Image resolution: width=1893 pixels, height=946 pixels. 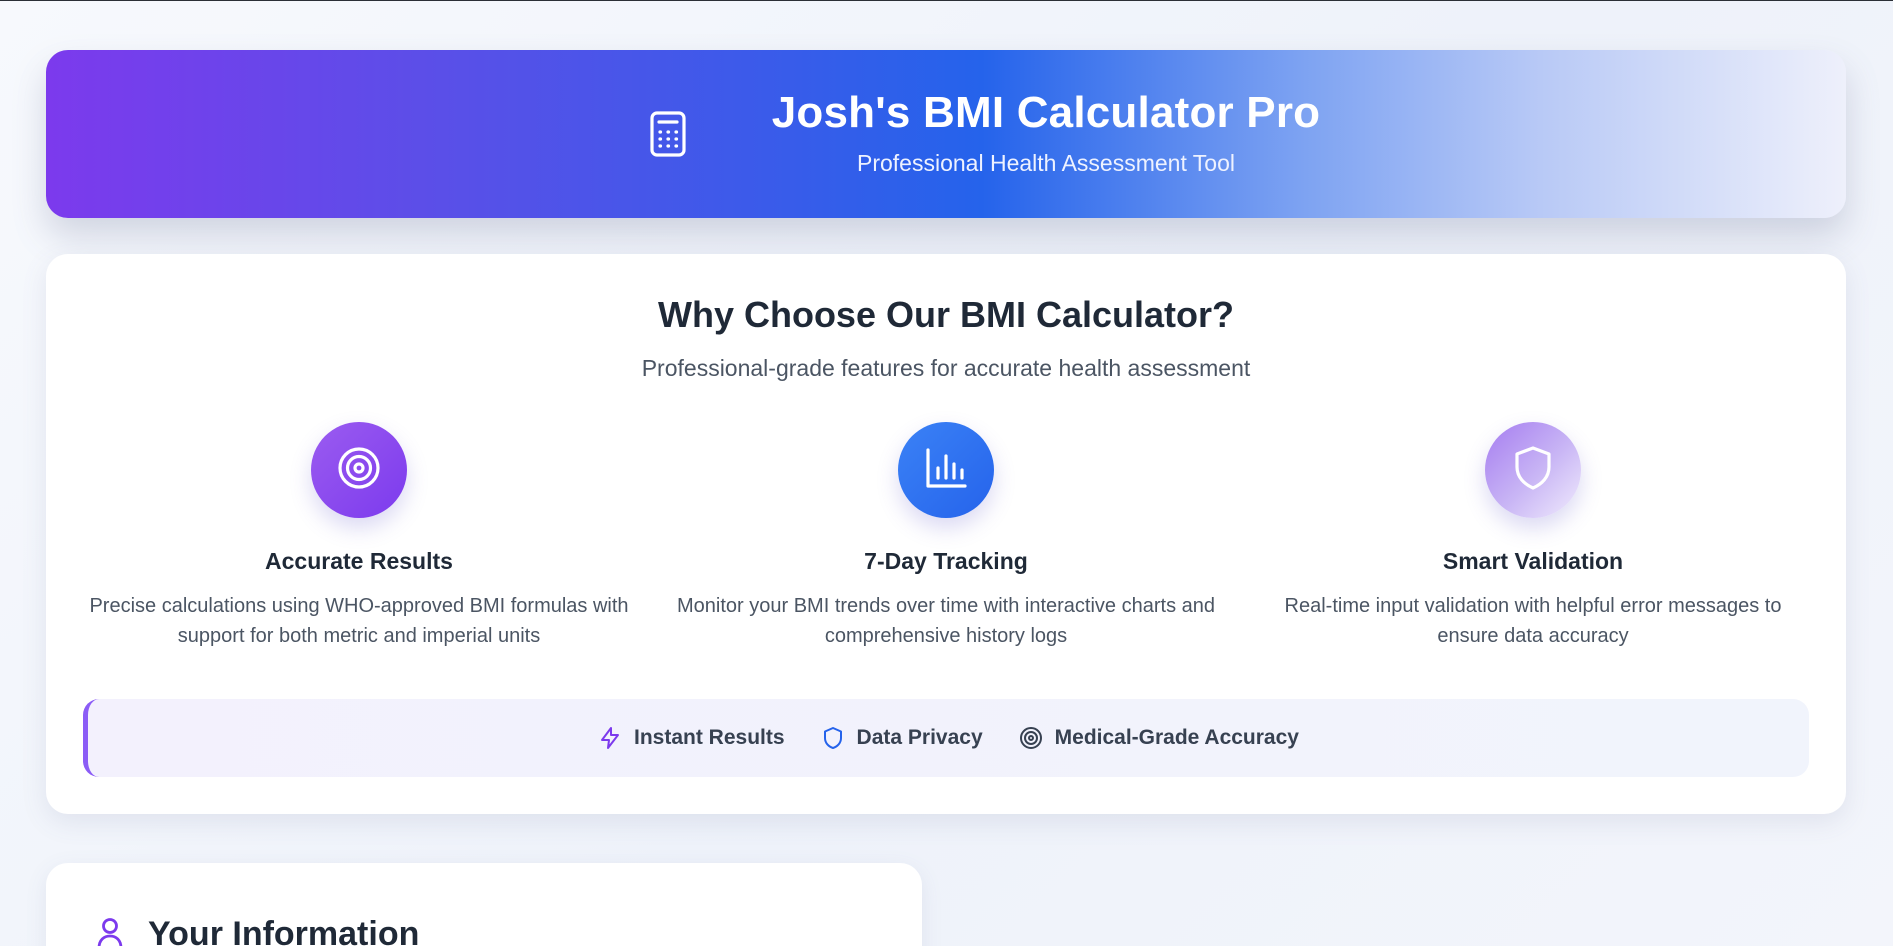 What do you see at coordinates (1533, 561) in the screenshot?
I see `feature-title: Smart Validation` at bounding box center [1533, 561].